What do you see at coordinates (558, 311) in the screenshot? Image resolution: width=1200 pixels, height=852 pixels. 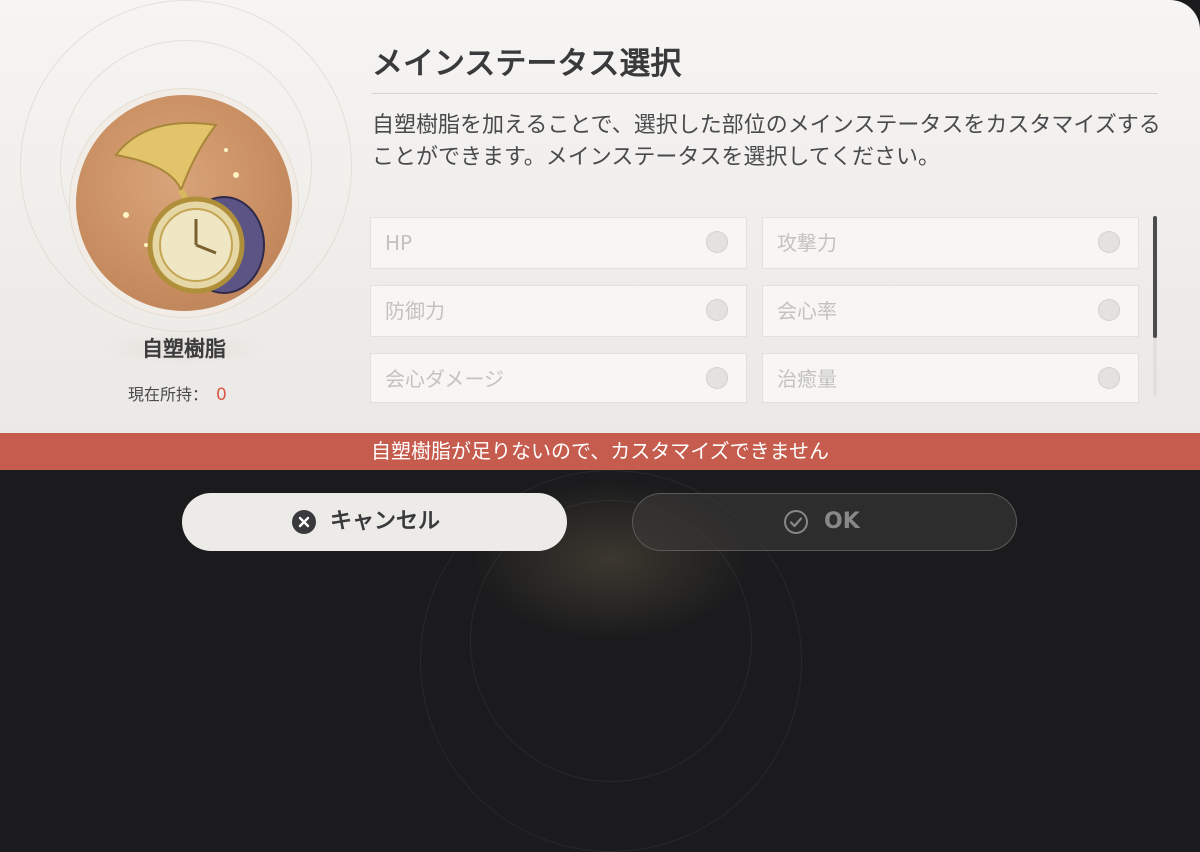 I see `stat-option-def: 防御力` at bounding box center [558, 311].